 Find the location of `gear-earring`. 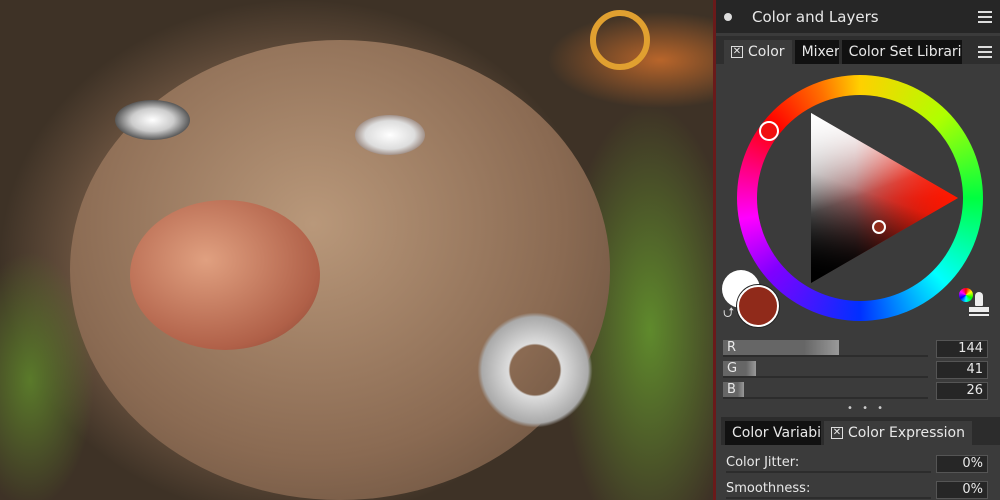

gear-earring is located at coordinates (535, 370).